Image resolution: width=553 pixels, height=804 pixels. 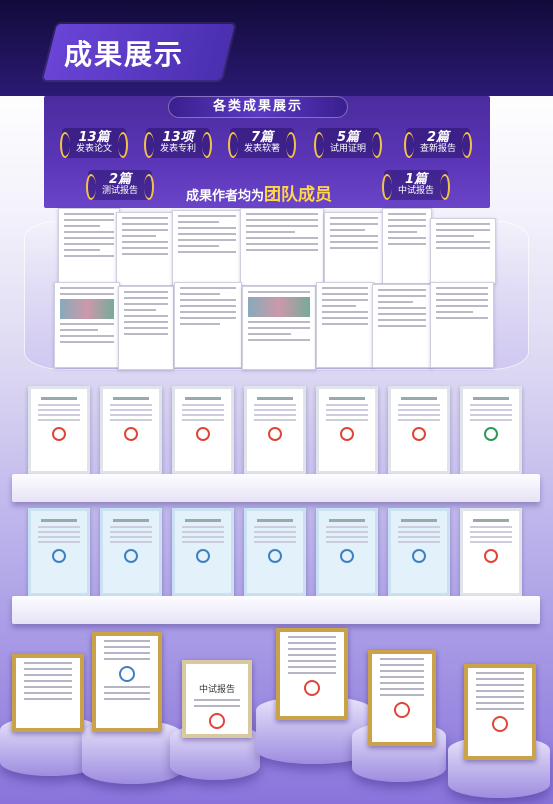 What do you see at coordinates (127, 682) in the screenshot?
I see `framed-test-report` at bounding box center [127, 682].